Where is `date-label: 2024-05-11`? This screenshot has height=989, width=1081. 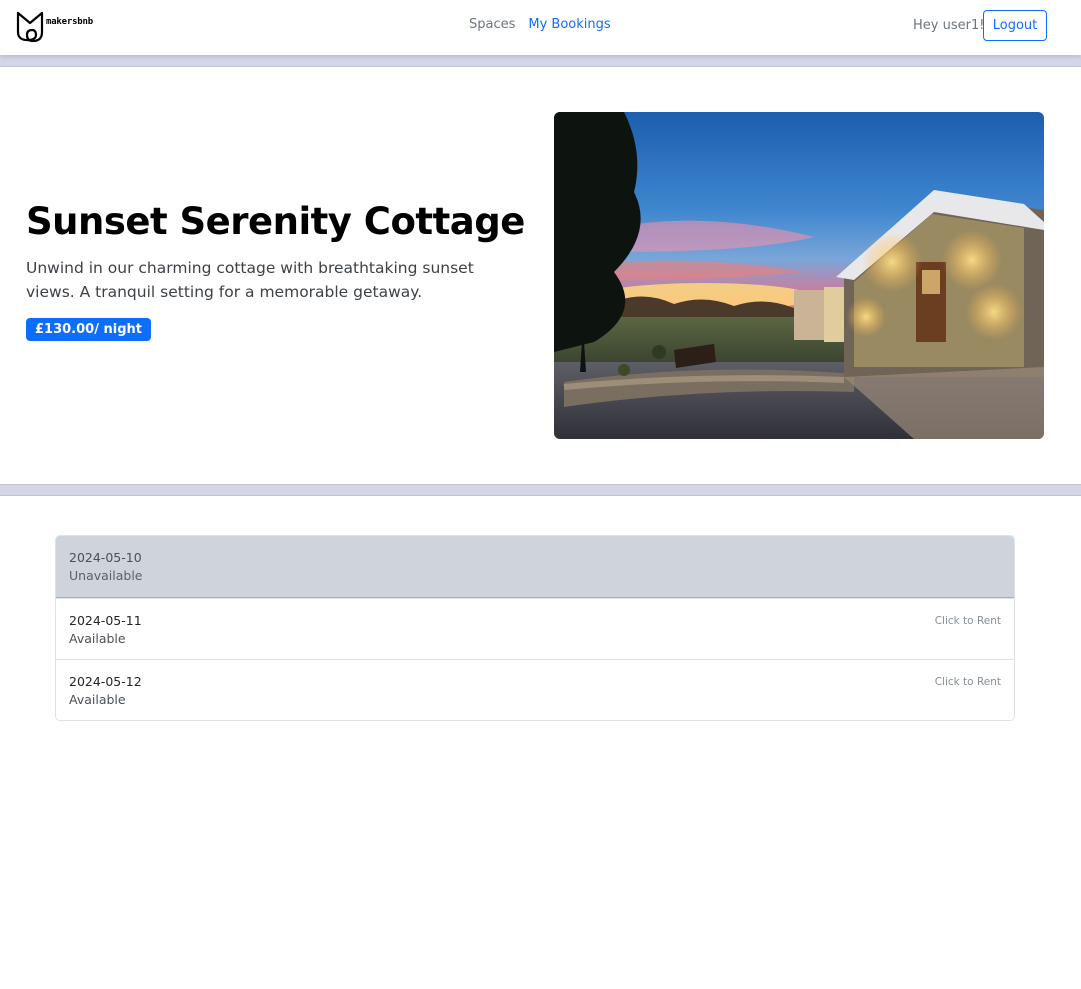 date-label: 2024-05-11 is located at coordinates (105, 620).